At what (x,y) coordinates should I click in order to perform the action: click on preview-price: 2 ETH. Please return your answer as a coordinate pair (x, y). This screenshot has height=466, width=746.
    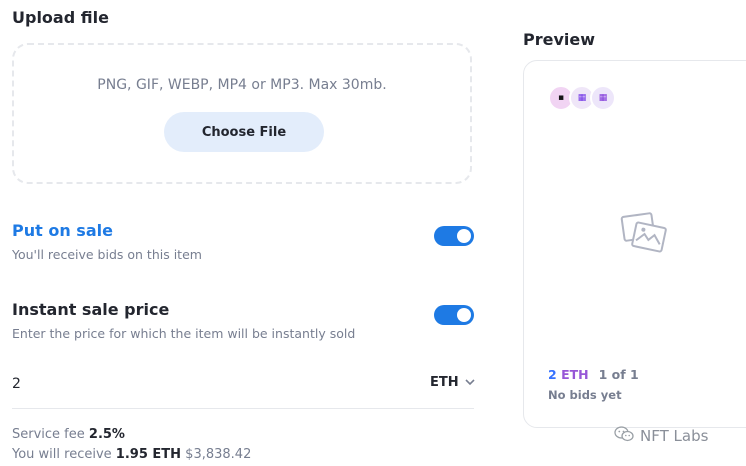
    Looking at the image, I should click on (568, 374).